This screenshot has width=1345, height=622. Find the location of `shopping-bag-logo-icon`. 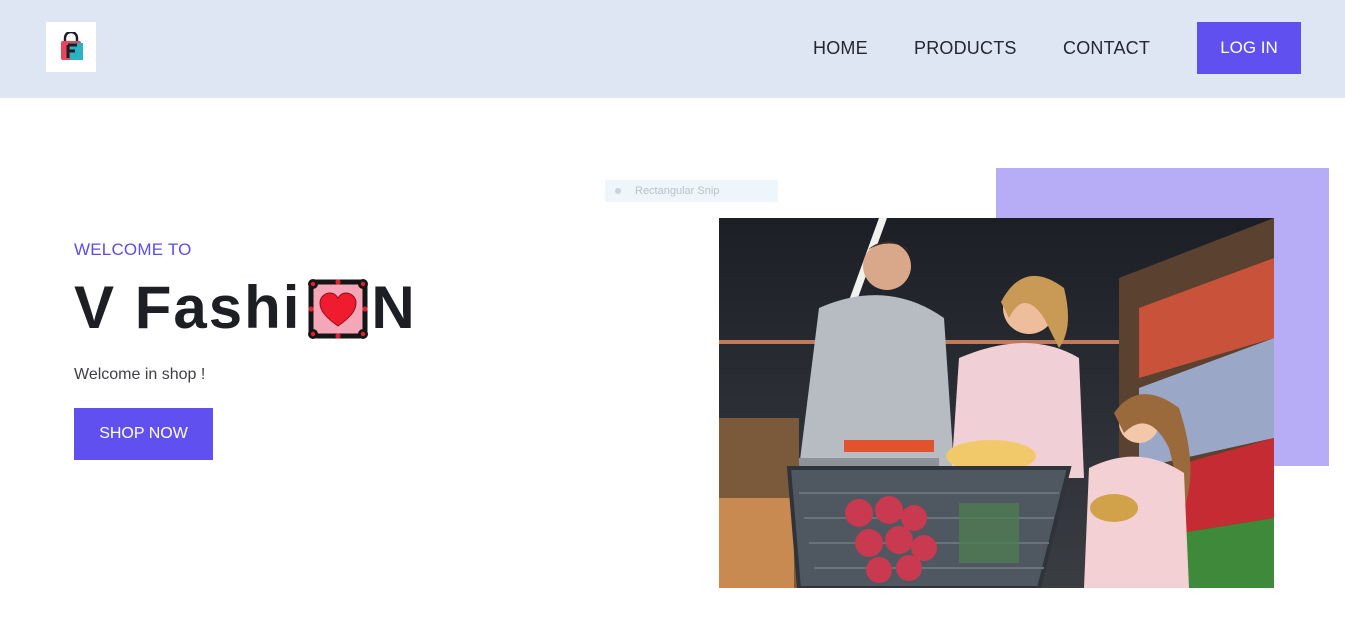

shopping-bag-logo-icon is located at coordinates (71, 47).